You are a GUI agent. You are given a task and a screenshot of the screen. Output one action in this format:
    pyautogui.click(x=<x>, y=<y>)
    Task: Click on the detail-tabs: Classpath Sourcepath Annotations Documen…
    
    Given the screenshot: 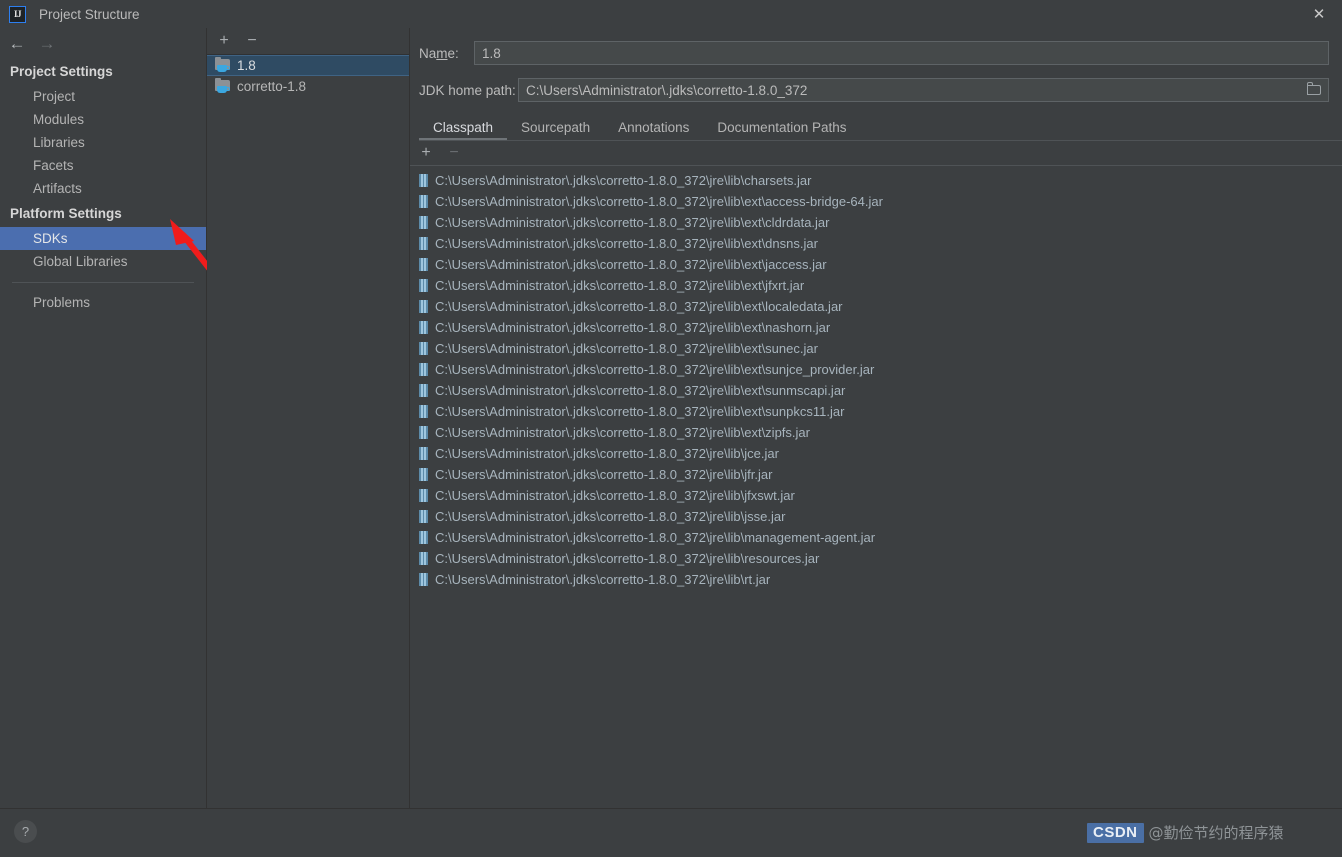 What is the action you would take?
    pyautogui.click(x=880, y=128)
    